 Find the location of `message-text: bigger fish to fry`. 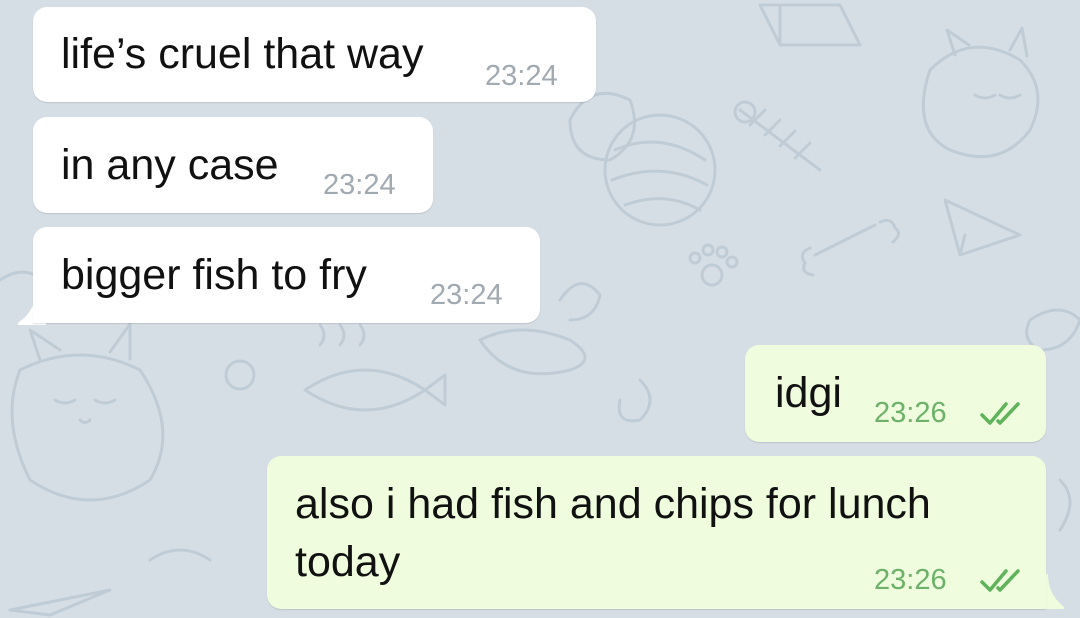

message-text: bigger fish to fry is located at coordinates (214, 275).